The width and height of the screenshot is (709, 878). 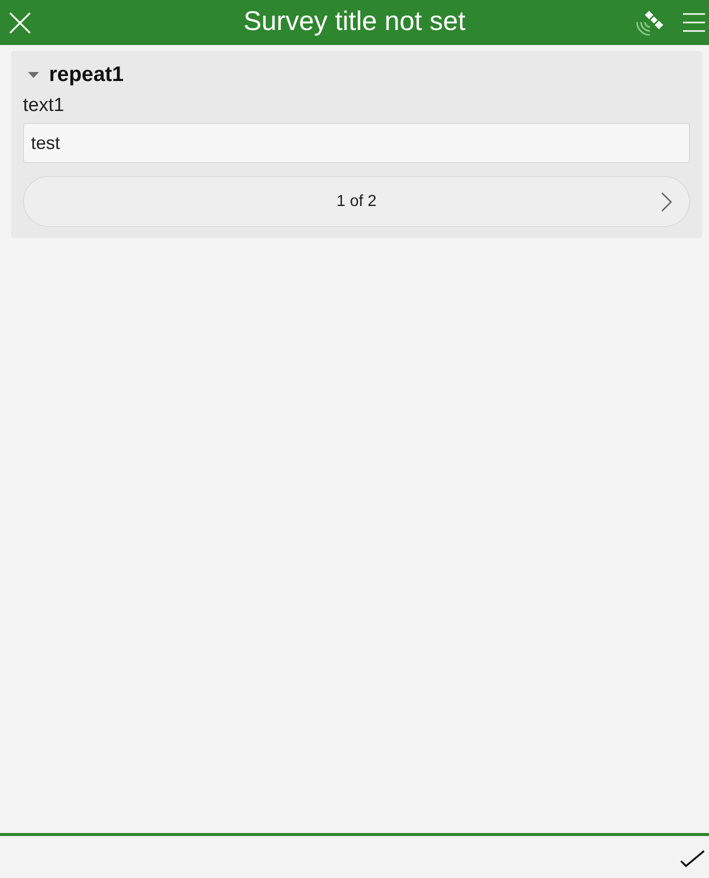 I want to click on close-button, so click(x=20, y=23).